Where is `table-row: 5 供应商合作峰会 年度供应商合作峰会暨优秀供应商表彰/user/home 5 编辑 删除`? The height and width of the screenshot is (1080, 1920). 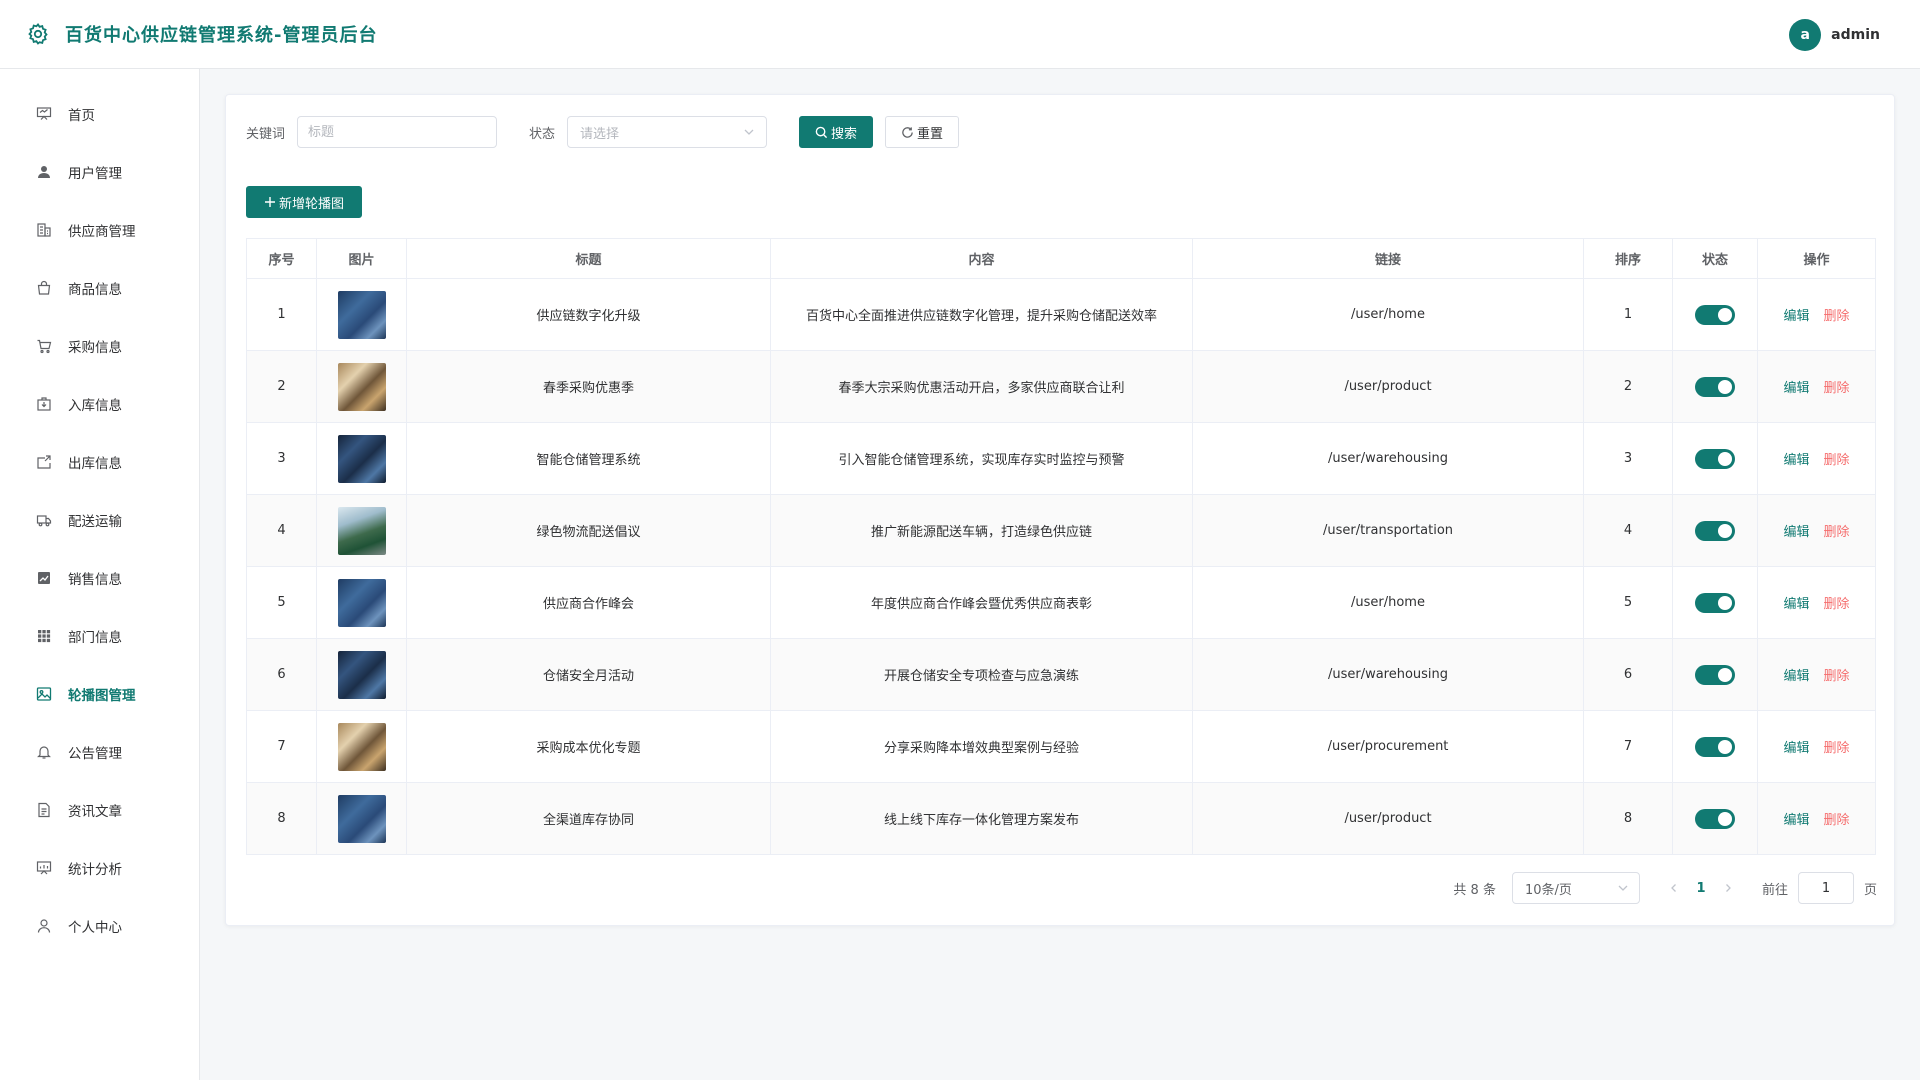
table-row: 5 供应商合作峰会 年度供应商合作峰会暨优秀供应商表彰/user/home 5 编辑 删除 is located at coordinates (1061, 602).